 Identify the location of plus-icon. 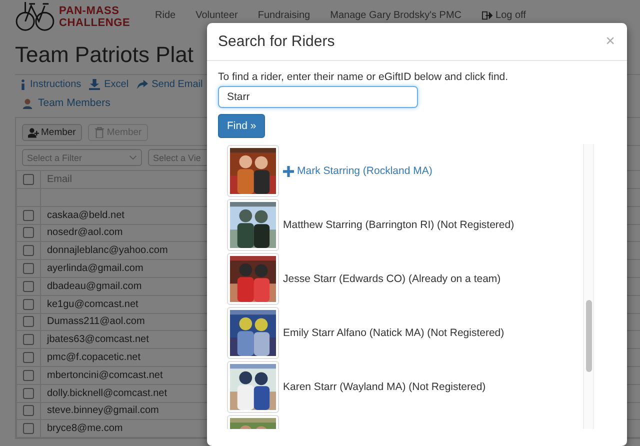
(288, 171).